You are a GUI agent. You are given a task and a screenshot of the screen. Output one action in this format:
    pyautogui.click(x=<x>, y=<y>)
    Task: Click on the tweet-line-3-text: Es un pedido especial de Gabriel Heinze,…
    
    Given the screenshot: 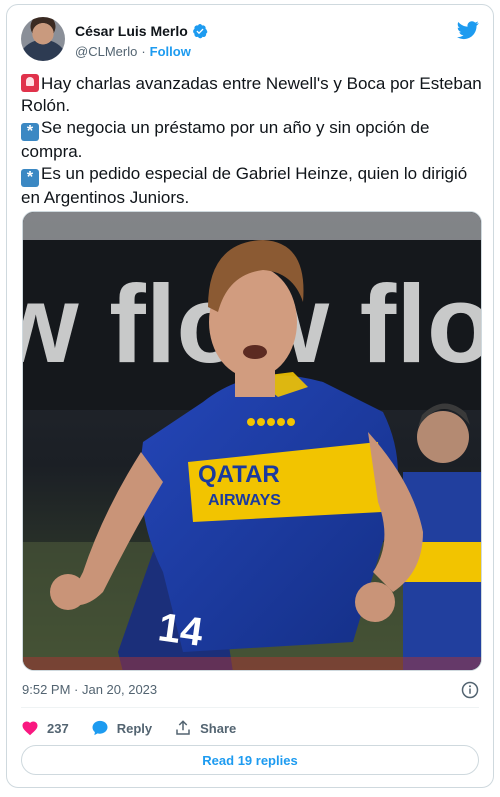 What is the action you would take?
    pyautogui.click(x=244, y=185)
    